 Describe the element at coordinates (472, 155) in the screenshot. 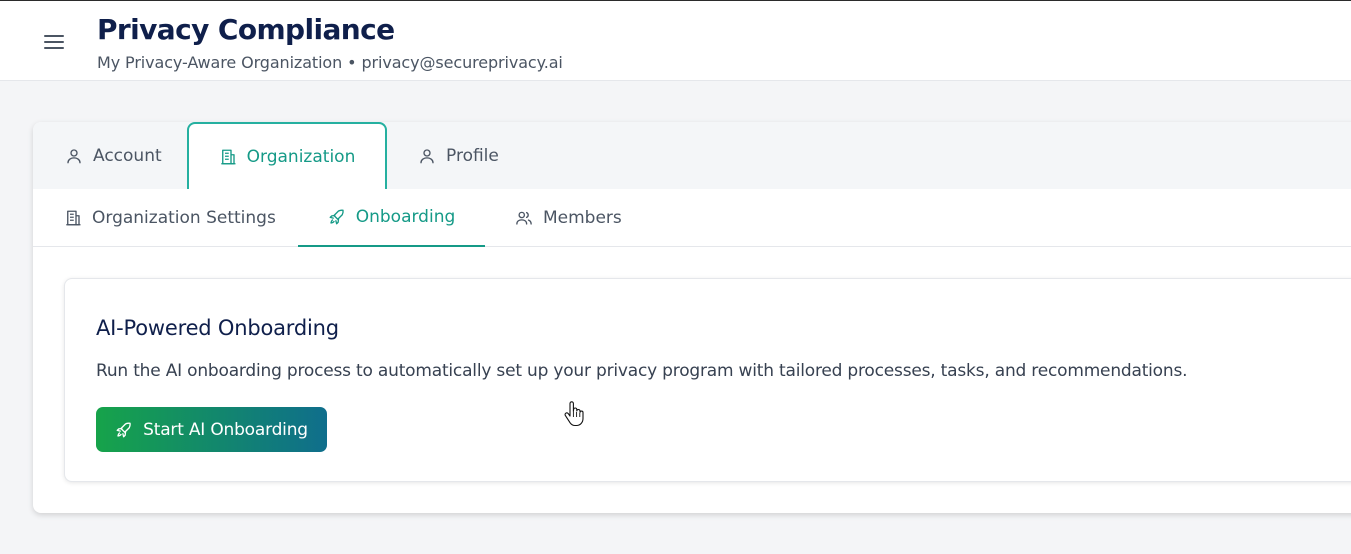

I see `tab-label: Profile` at that location.